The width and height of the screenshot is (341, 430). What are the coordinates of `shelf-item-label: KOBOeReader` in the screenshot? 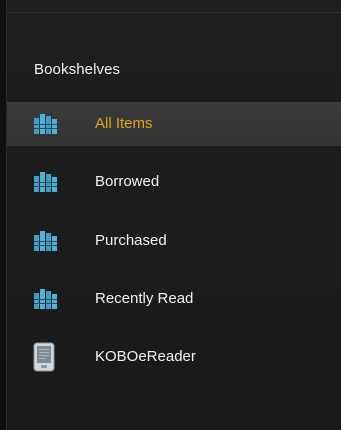 It's located at (145, 356).